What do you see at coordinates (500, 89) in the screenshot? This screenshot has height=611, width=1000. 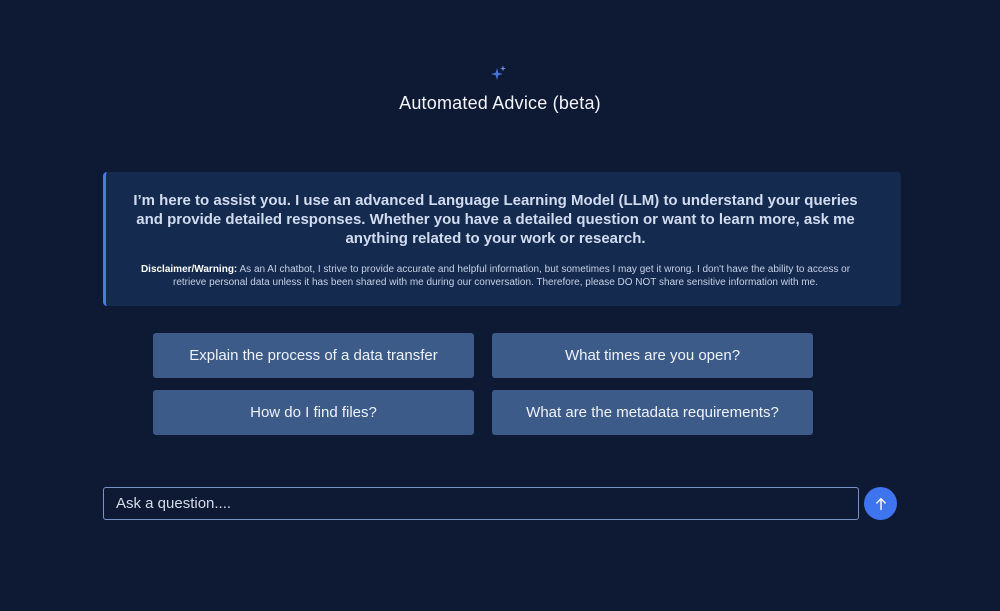 I see `header: Automated Advice (beta)` at bounding box center [500, 89].